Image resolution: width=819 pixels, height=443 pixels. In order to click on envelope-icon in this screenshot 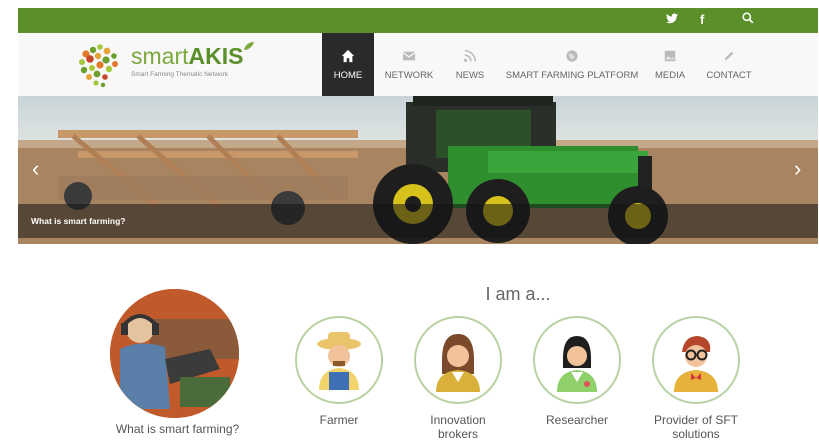, I will do `click(409, 55)`.